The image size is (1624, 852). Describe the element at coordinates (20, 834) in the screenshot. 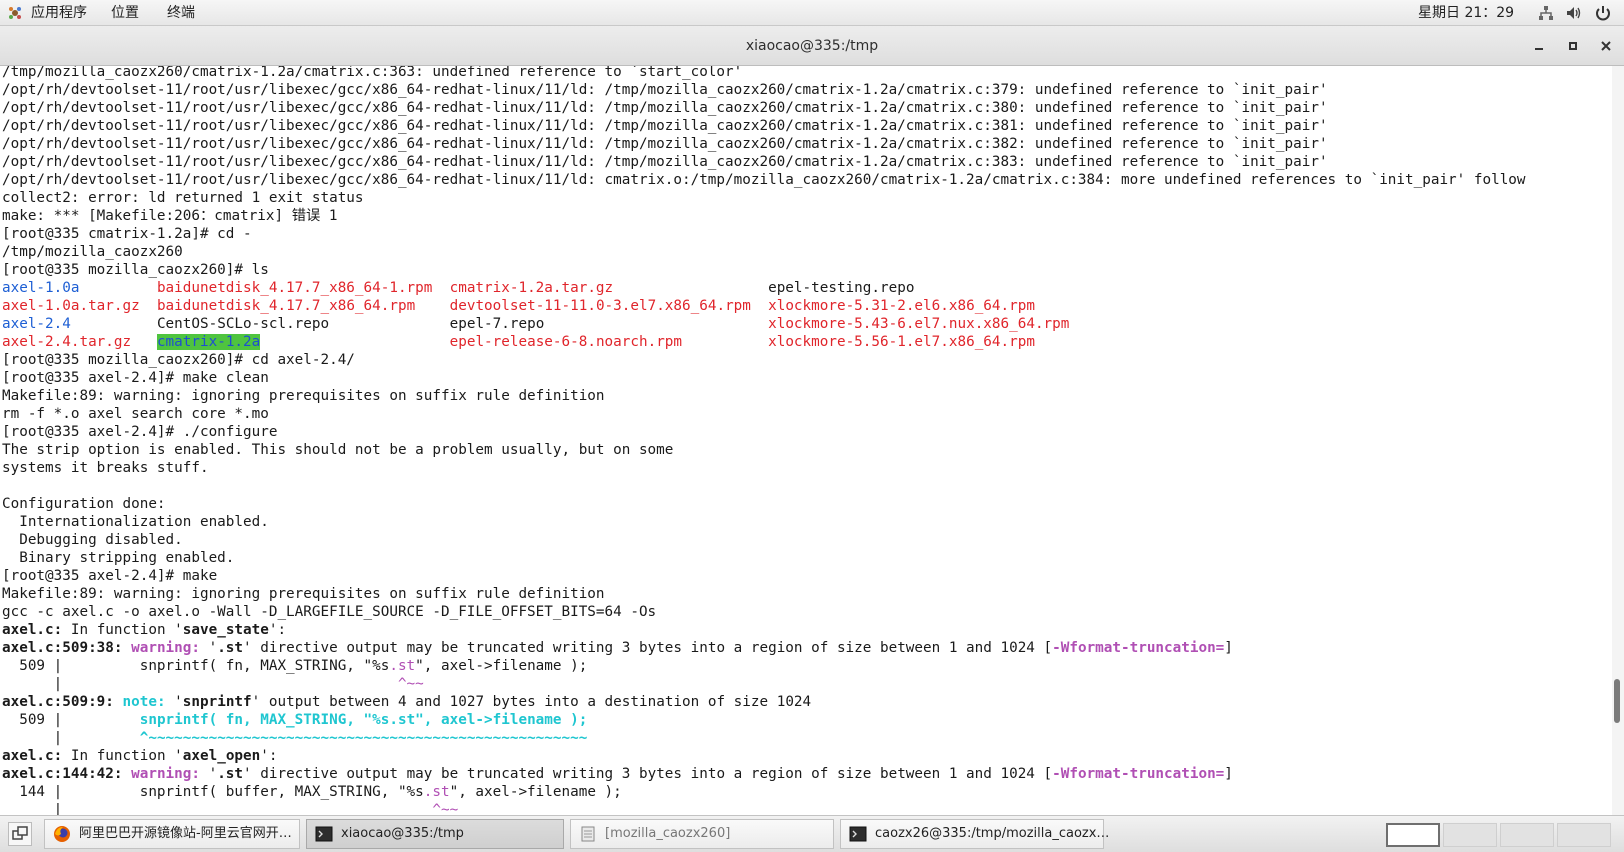

I see `show-desktop-button` at that location.